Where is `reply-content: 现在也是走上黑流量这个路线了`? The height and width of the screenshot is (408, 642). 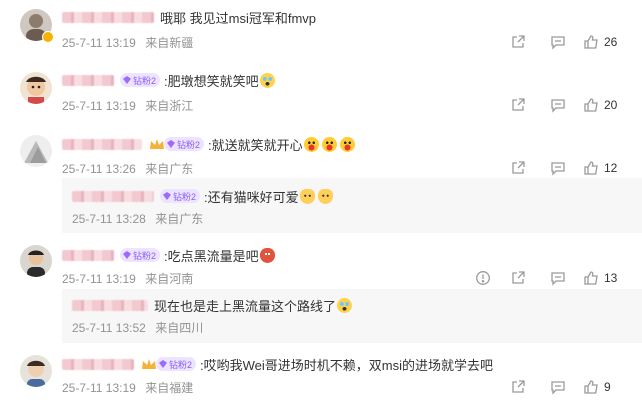 reply-content: 现在也是走上黑流量这个路线了 is located at coordinates (212, 305).